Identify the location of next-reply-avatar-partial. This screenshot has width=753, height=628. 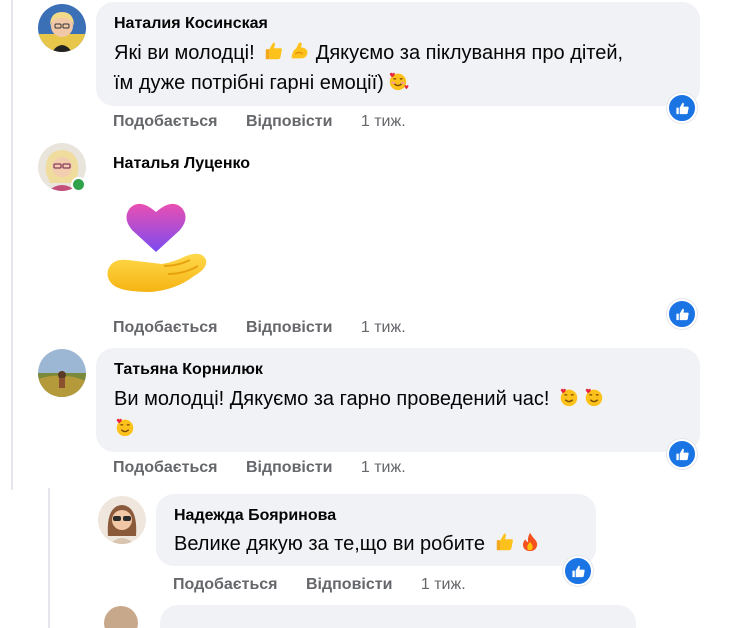
(121, 617).